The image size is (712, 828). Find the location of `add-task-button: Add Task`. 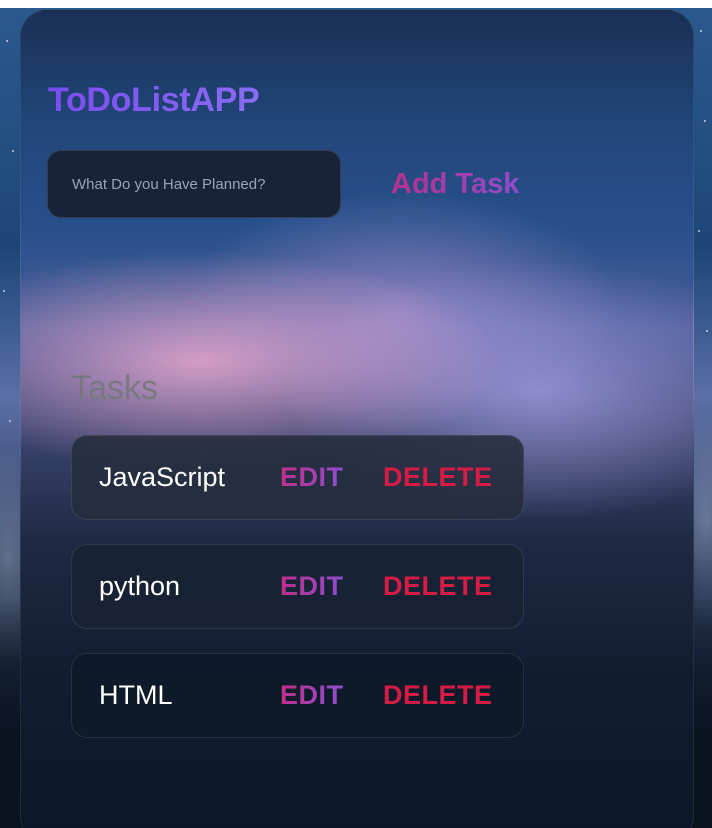

add-task-button: Add Task is located at coordinates (455, 184).